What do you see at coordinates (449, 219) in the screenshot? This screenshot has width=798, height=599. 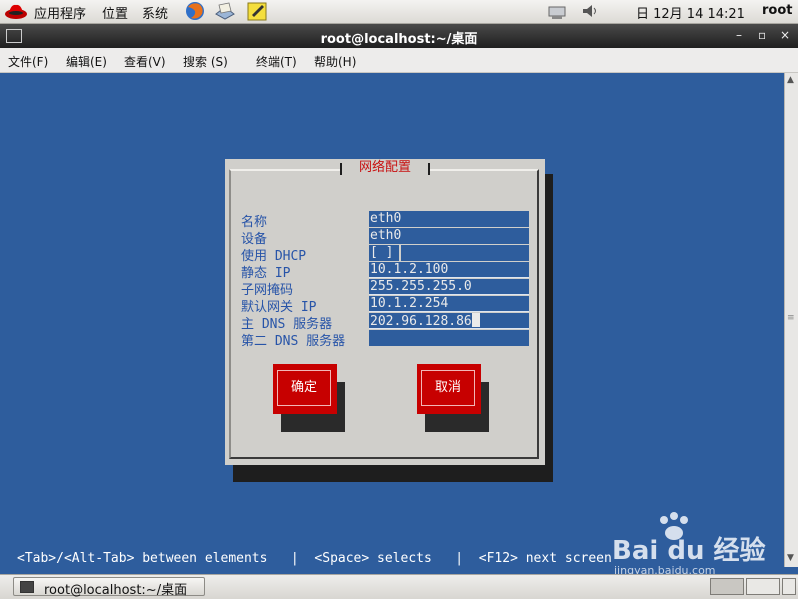 I see `input-name: eth0` at bounding box center [449, 219].